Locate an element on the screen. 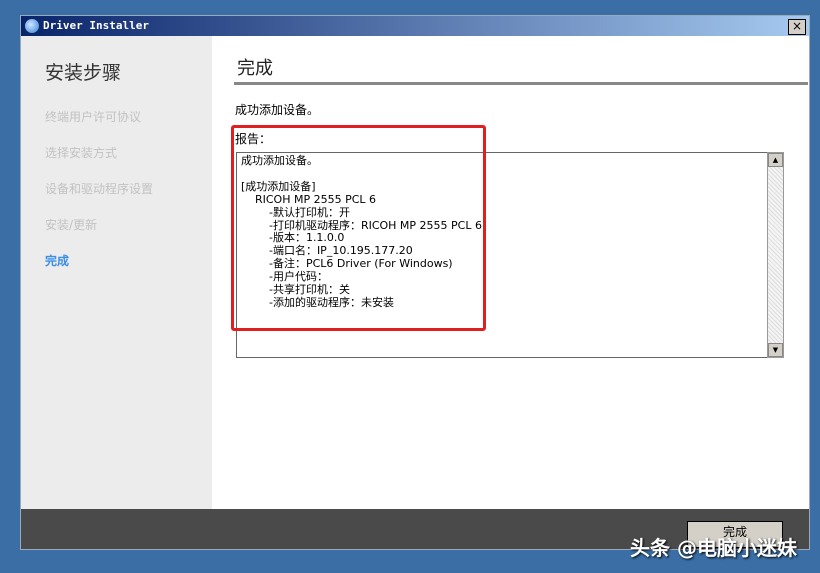  step-device-settings: 设备和驱动程序设置 is located at coordinates (99, 189).